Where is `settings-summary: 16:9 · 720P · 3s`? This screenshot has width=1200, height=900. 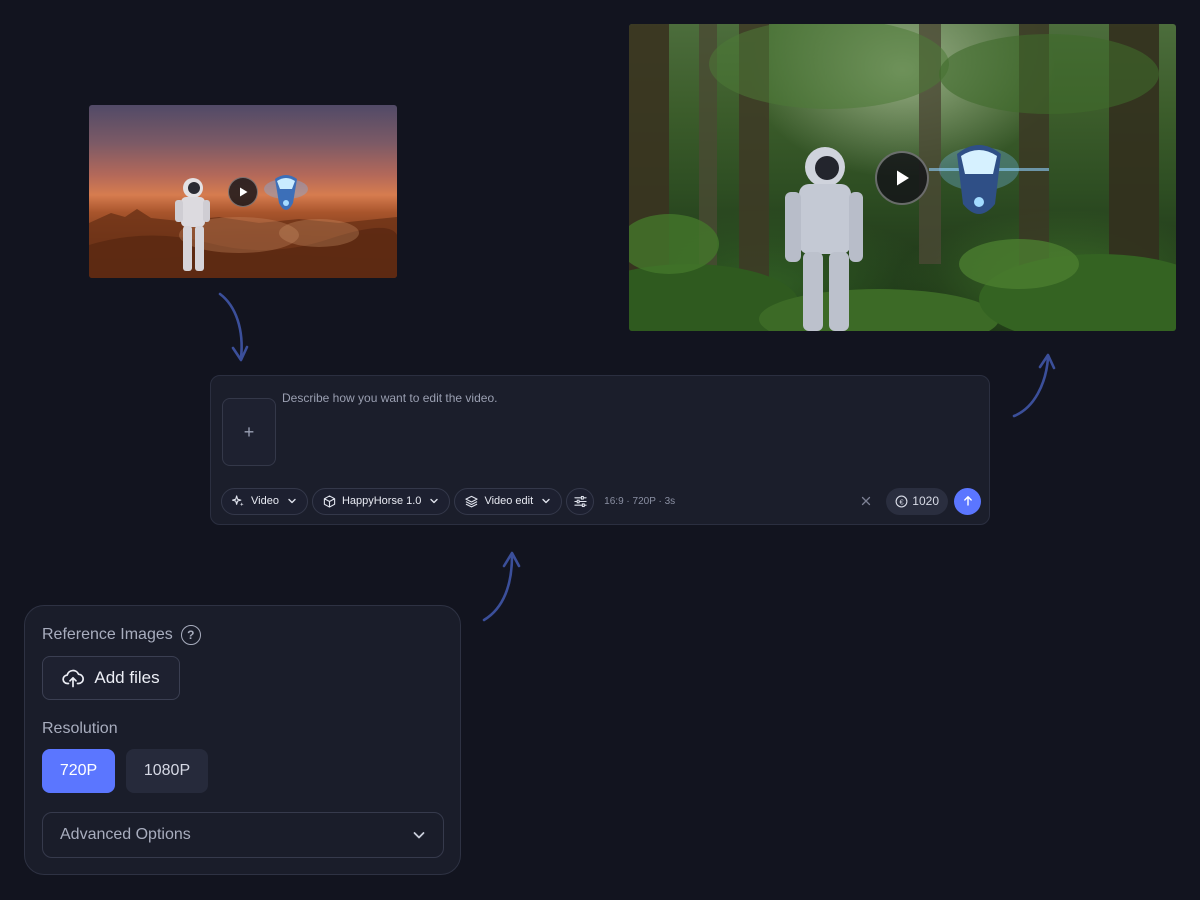 settings-summary: 16:9 · 720P · 3s is located at coordinates (640, 501).